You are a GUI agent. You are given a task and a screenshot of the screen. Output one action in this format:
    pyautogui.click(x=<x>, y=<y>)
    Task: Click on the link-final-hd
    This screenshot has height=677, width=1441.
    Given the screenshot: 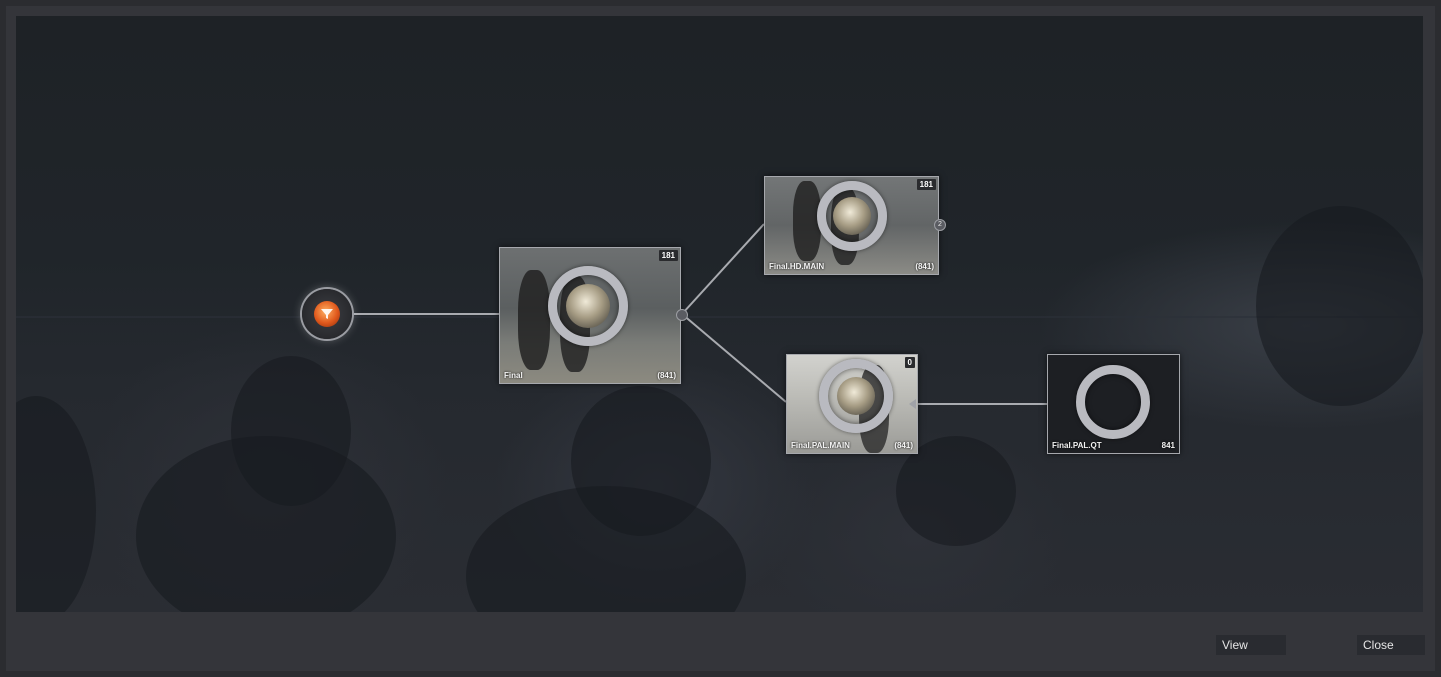 What is the action you would take?
    pyautogui.click(x=723, y=269)
    